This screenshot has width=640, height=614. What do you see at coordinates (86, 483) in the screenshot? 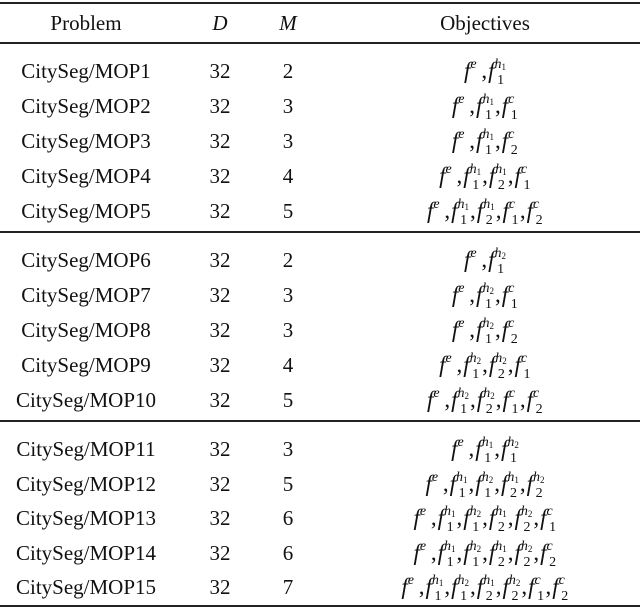
I see `problem-cell: CitySeg/MOP12` at bounding box center [86, 483].